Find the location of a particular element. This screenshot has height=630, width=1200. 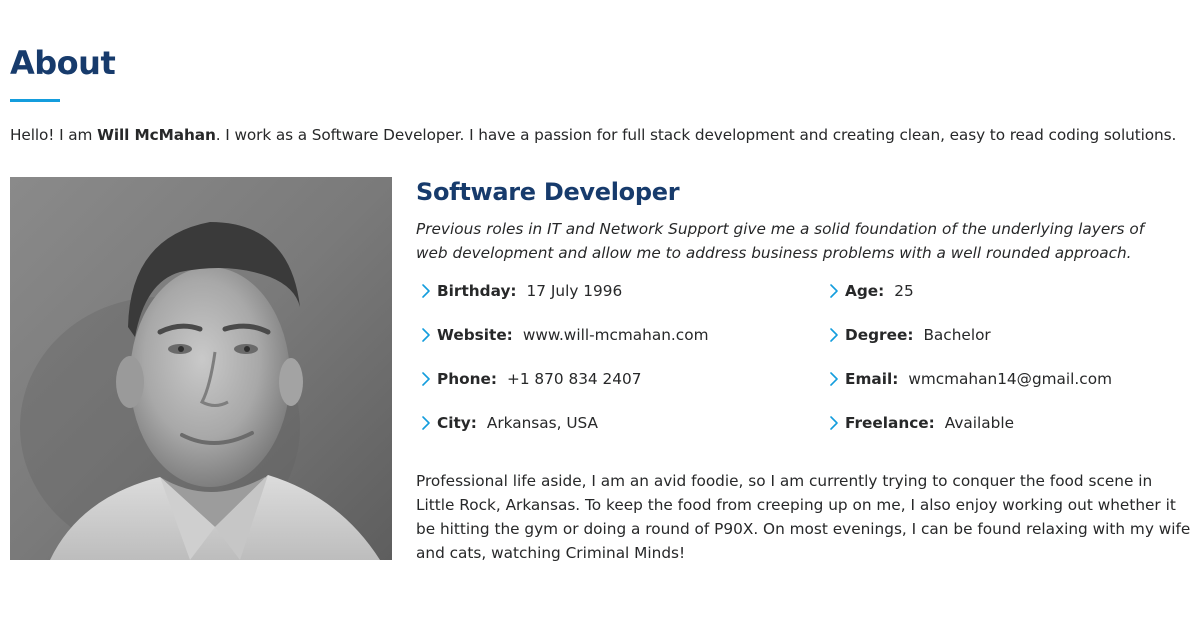

fact-degree: Degree: Bachelor is located at coordinates (907, 335).